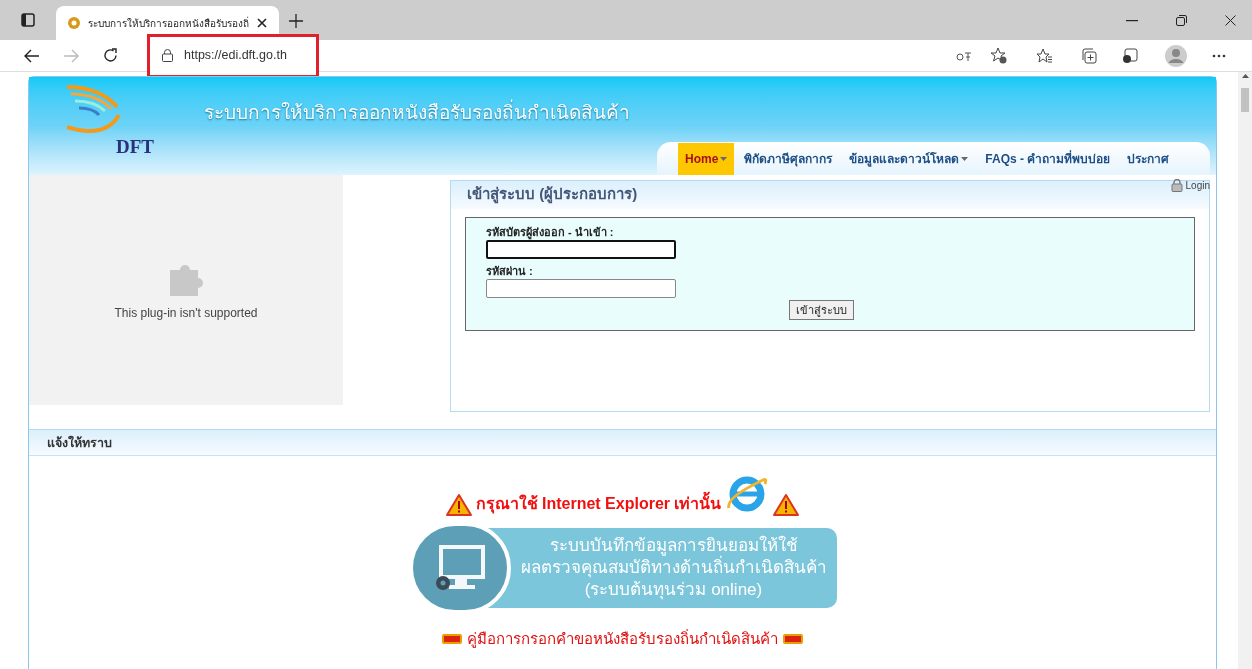 The width and height of the screenshot is (1252, 669). What do you see at coordinates (135, 147) in the screenshot?
I see `logo-text: DFT` at bounding box center [135, 147].